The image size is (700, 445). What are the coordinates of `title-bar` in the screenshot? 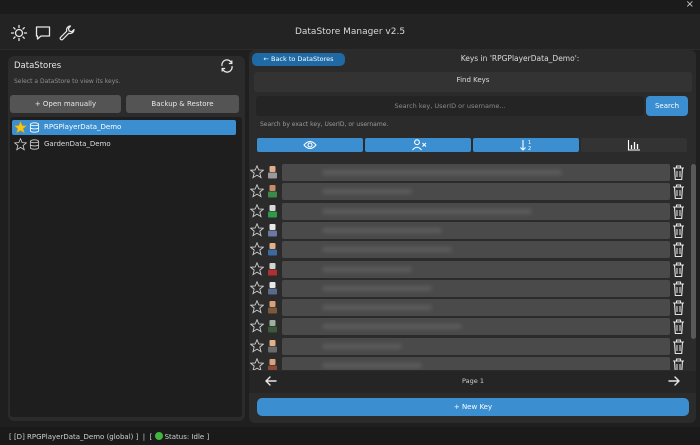 It's located at (350, 7).